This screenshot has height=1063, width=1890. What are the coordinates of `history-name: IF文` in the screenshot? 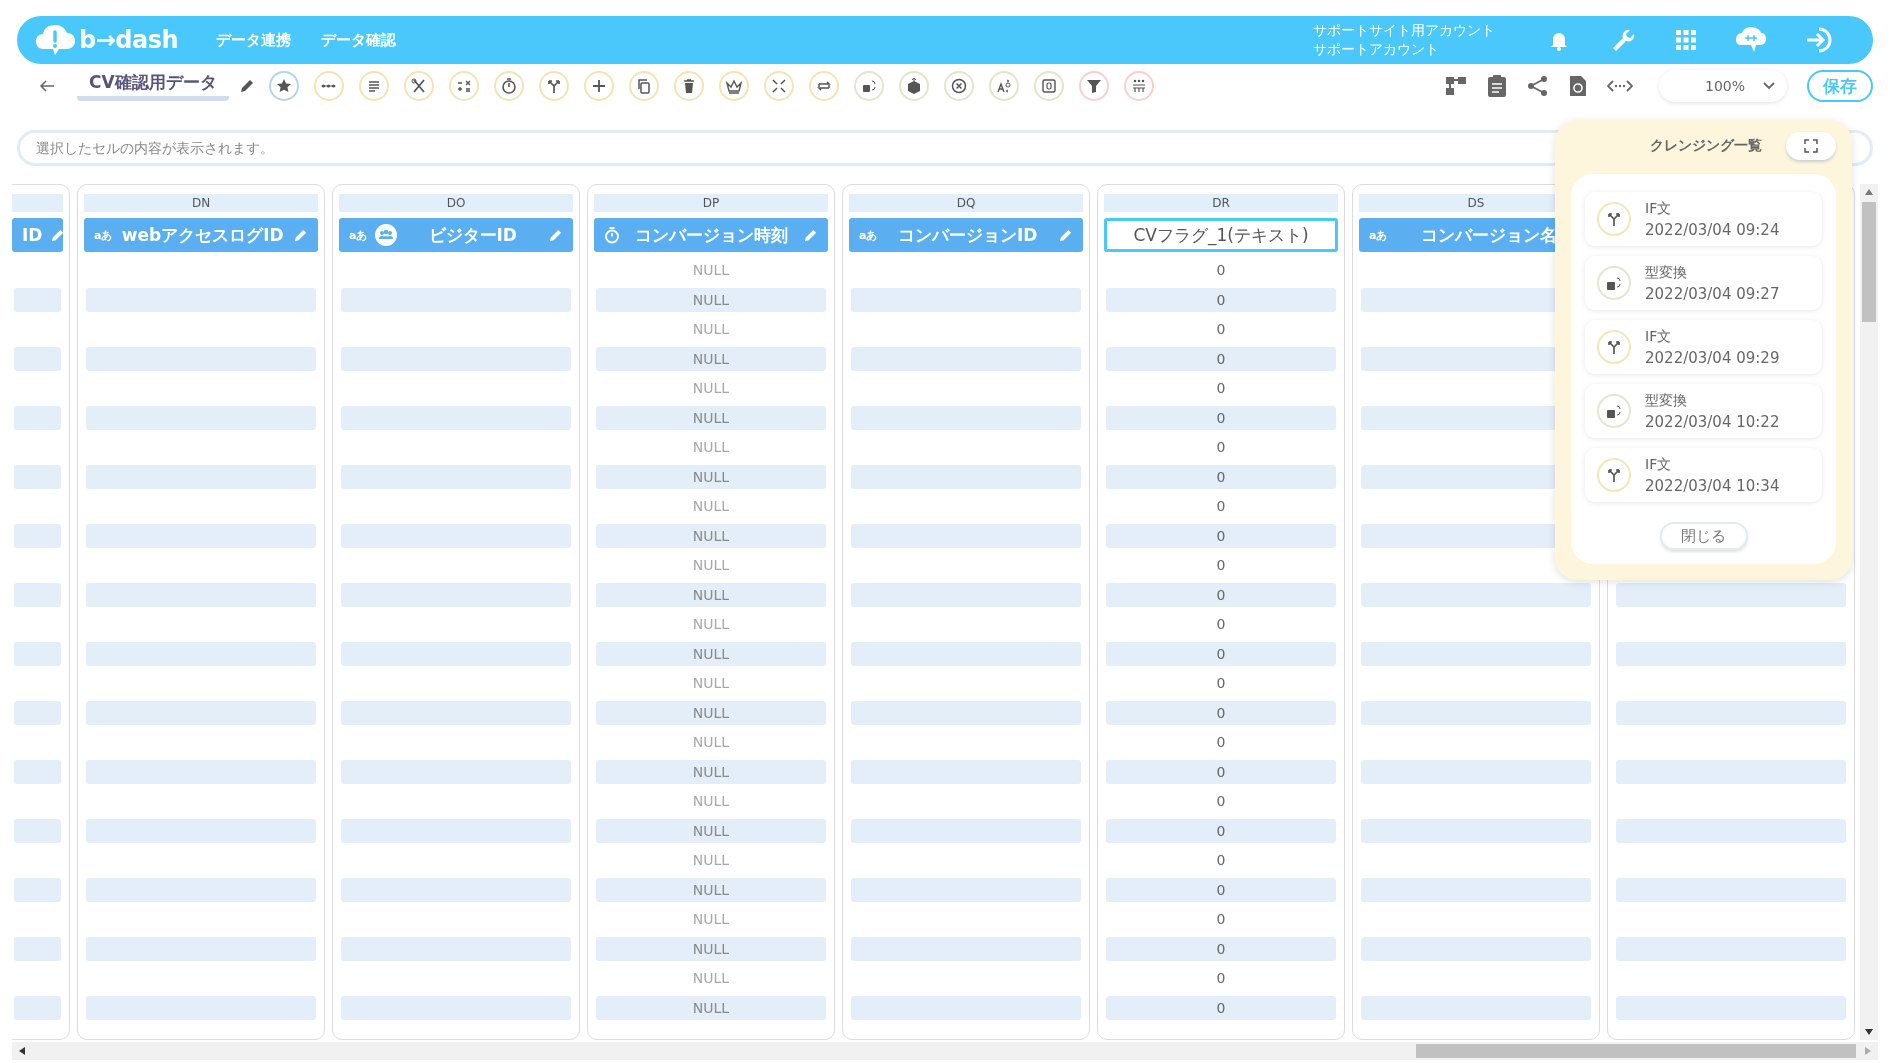 It's located at (1659, 464).